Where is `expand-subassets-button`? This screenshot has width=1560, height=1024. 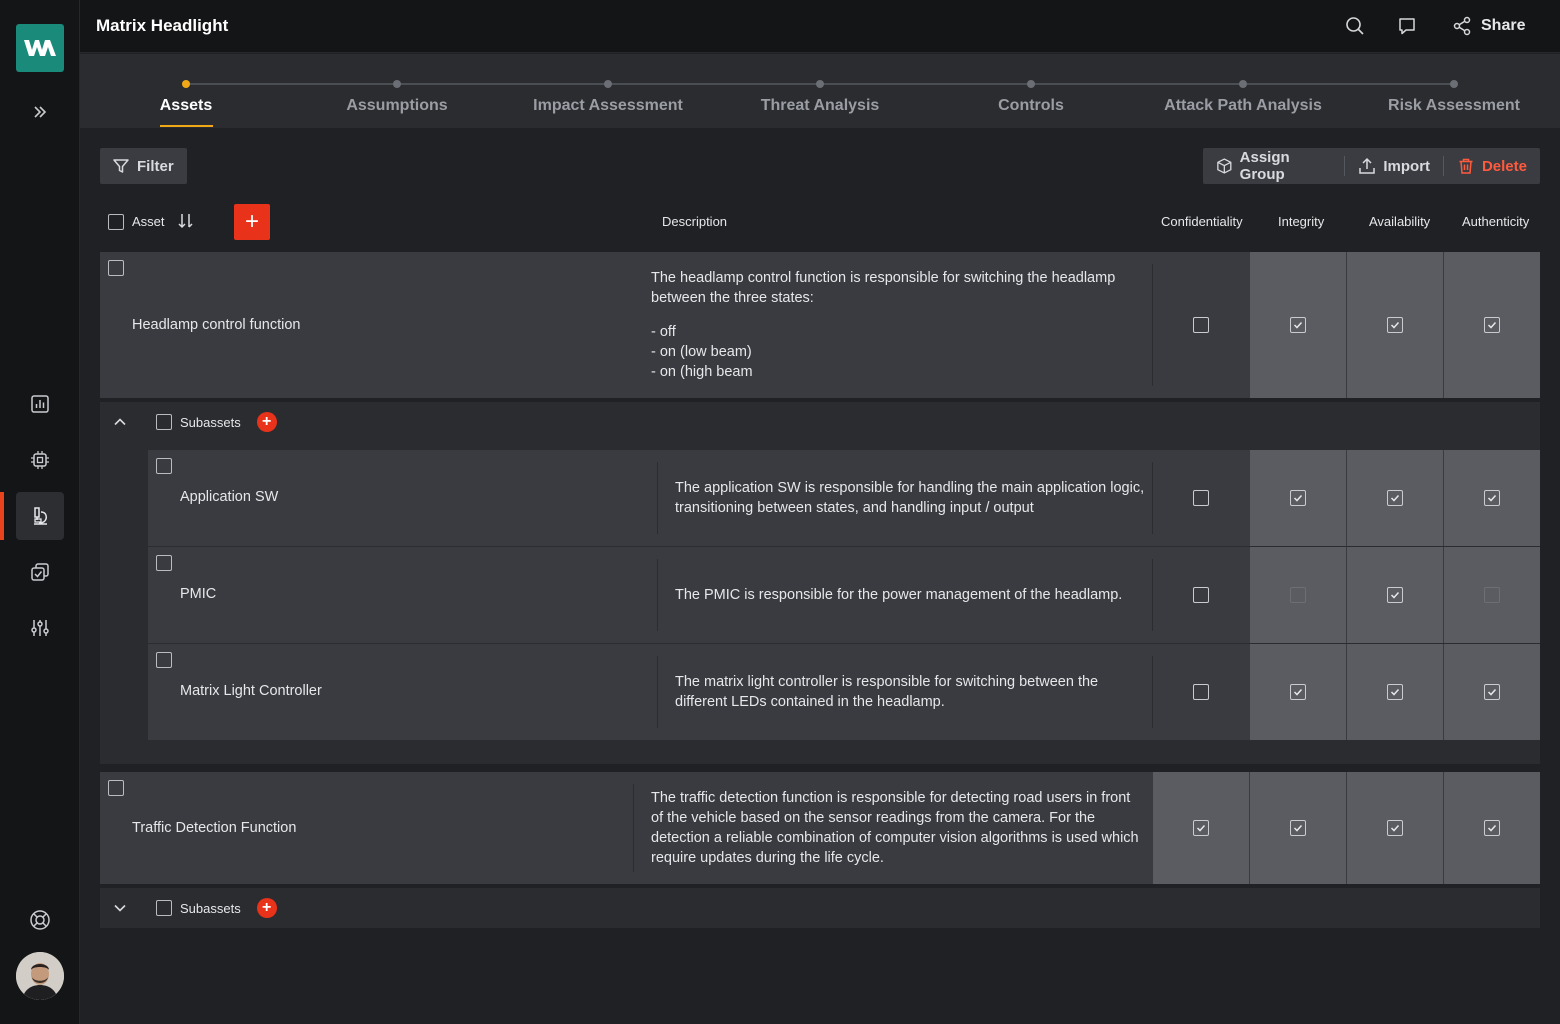 expand-subassets-button is located at coordinates (120, 908).